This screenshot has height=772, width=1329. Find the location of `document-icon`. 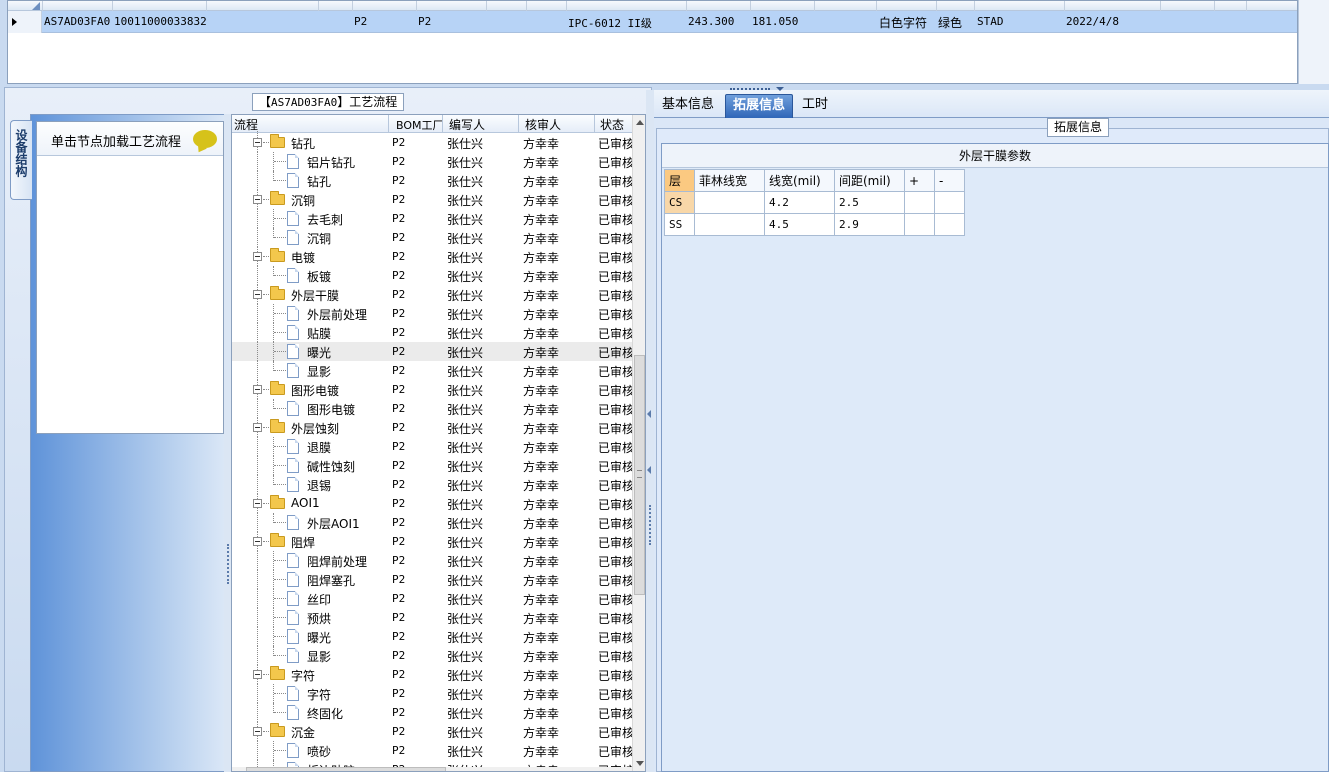

document-icon is located at coordinates (293, 560).